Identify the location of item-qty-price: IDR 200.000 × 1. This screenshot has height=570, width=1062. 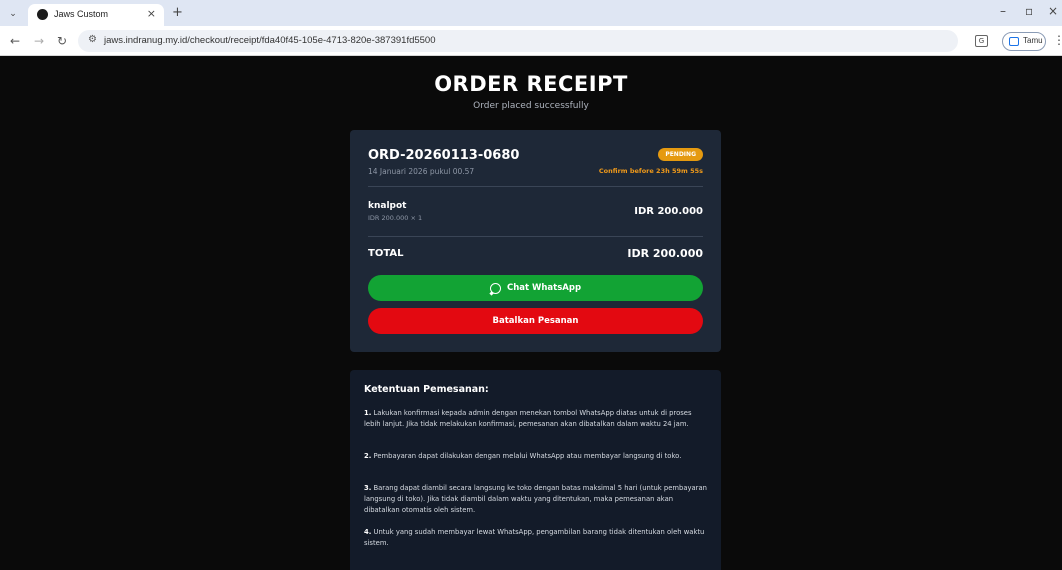
(395, 218).